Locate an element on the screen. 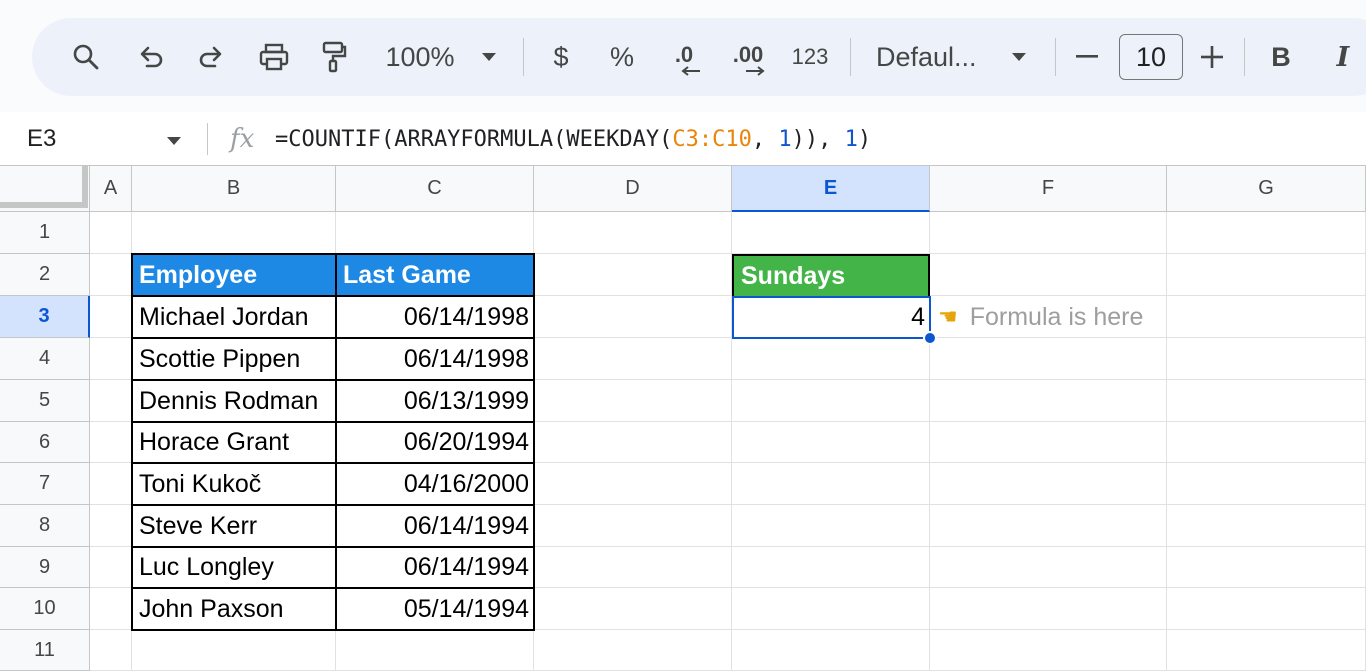 This screenshot has height=671, width=1366. cell-g11 is located at coordinates (1266, 650).